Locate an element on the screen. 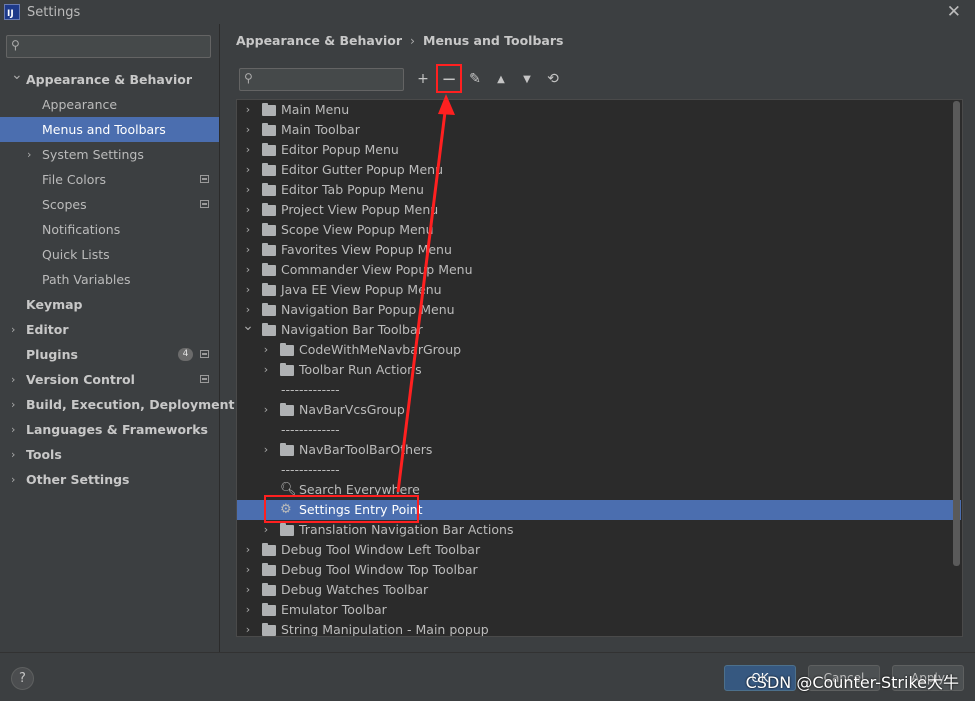 This screenshot has height=701, width=975. sidebar-item-languages-frameworks: › Languages & Frameworks is located at coordinates (109, 429).